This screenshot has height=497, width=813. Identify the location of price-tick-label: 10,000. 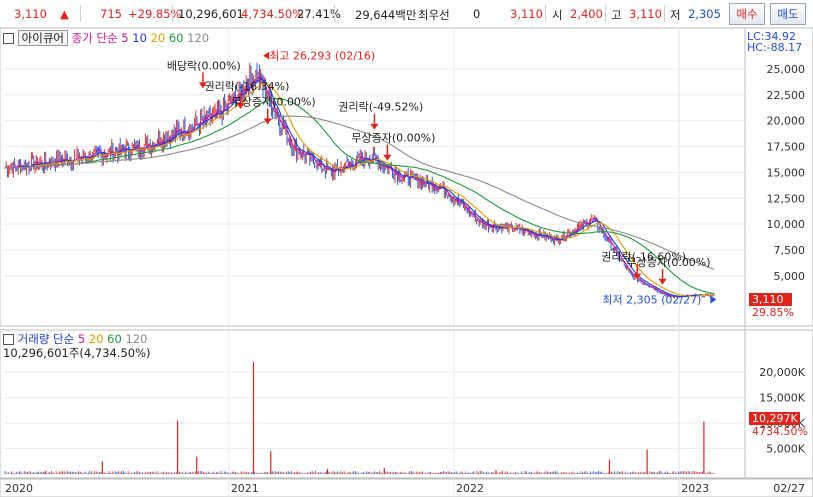
(786, 224).